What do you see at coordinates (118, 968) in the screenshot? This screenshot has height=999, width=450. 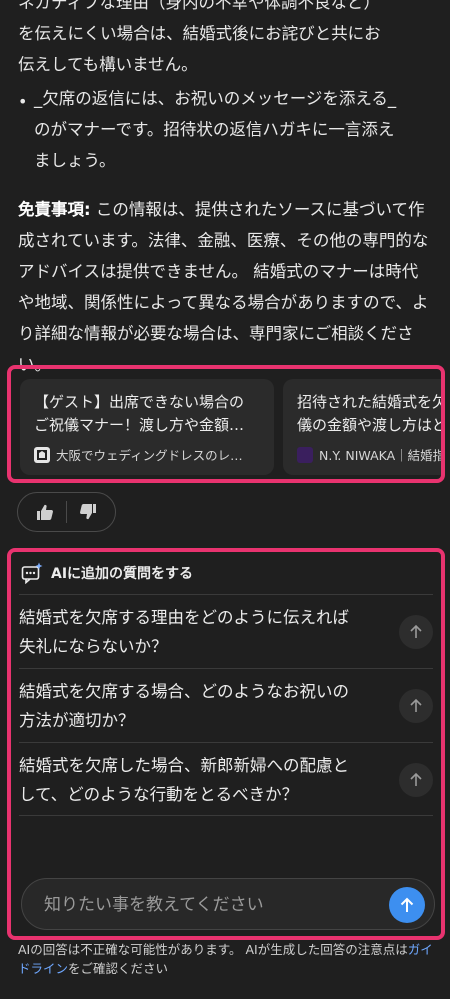 I see `footer-text-end: をご確認ください` at bounding box center [118, 968].